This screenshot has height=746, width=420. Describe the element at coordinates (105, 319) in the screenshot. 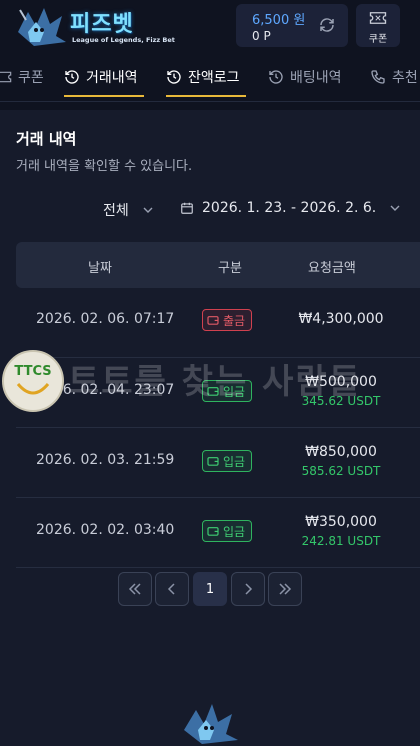

I see `row-date: 2026. 02. 06. 07:17` at that location.